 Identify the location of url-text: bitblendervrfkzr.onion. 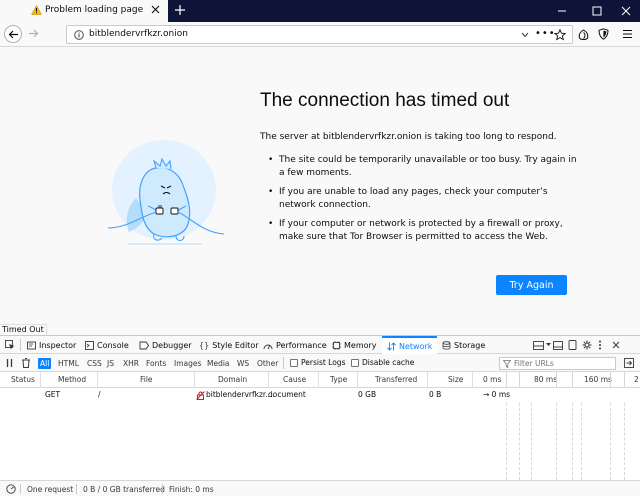
(138, 34).